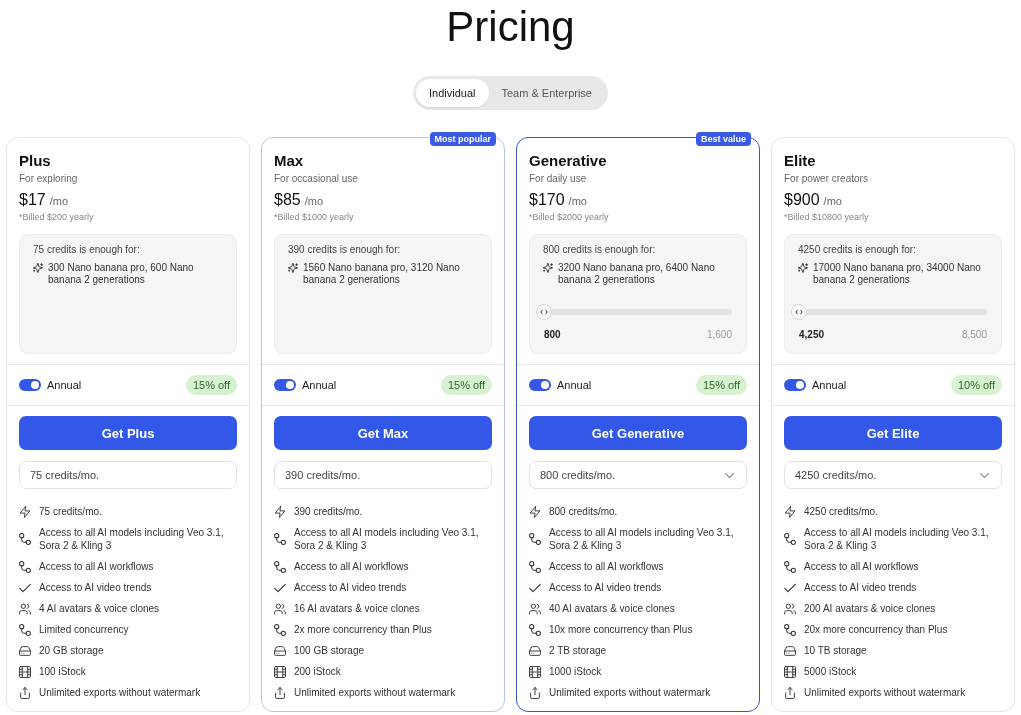  I want to click on credits-select: 75 credits/mo., so click(128, 475).